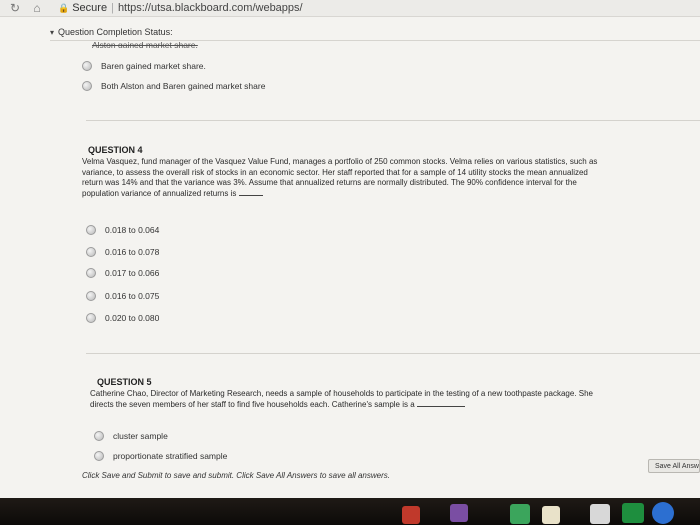 Image resolution: width=700 pixels, height=525 pixels. I want to click on answer-label: cluster sample, so click(140, 436).